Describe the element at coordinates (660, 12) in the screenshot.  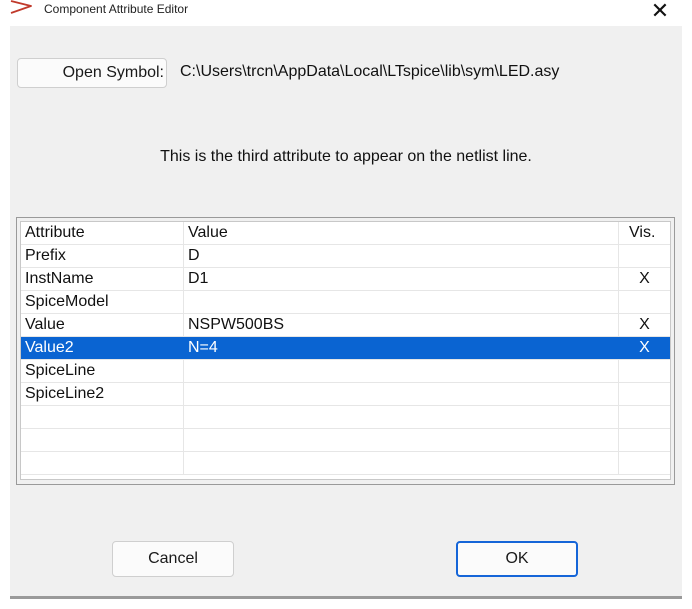
I see `close-icon: ✕` at that location.